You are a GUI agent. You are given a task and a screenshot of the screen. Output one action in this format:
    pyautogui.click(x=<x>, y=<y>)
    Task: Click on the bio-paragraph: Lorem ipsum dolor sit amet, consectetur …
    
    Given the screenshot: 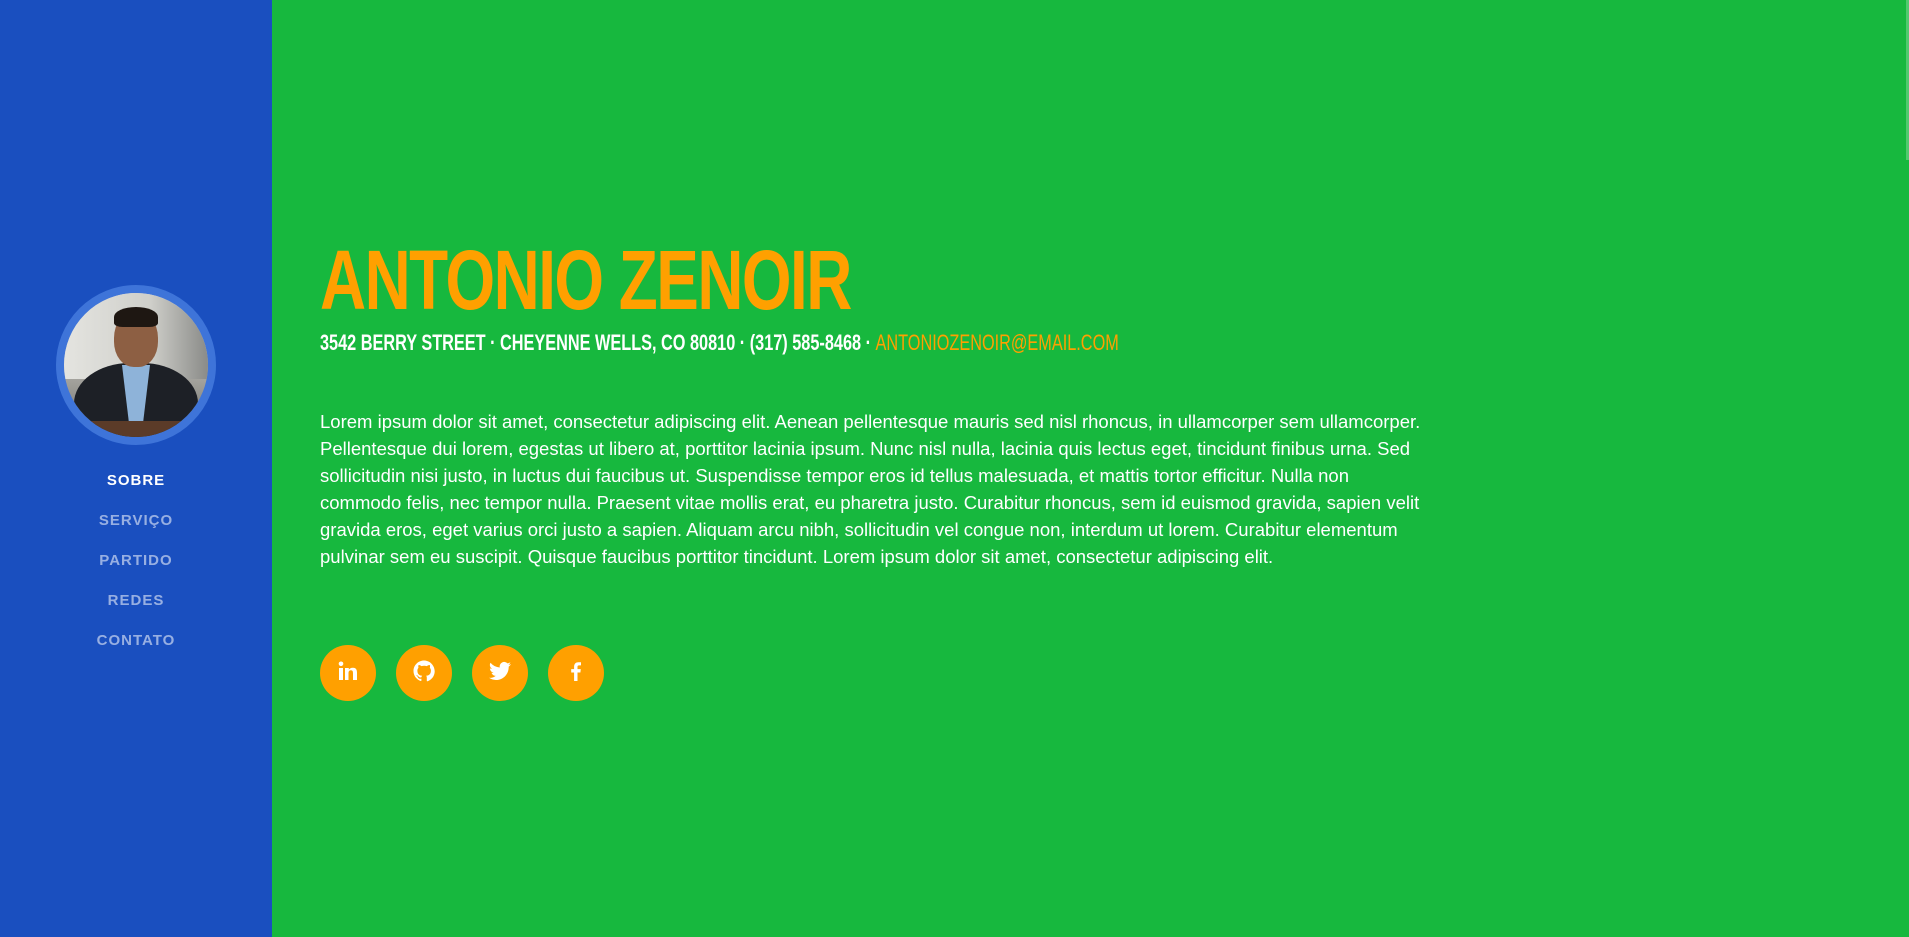 What is the action you would take?
    pyautogui.click(x=870, y=489)
    